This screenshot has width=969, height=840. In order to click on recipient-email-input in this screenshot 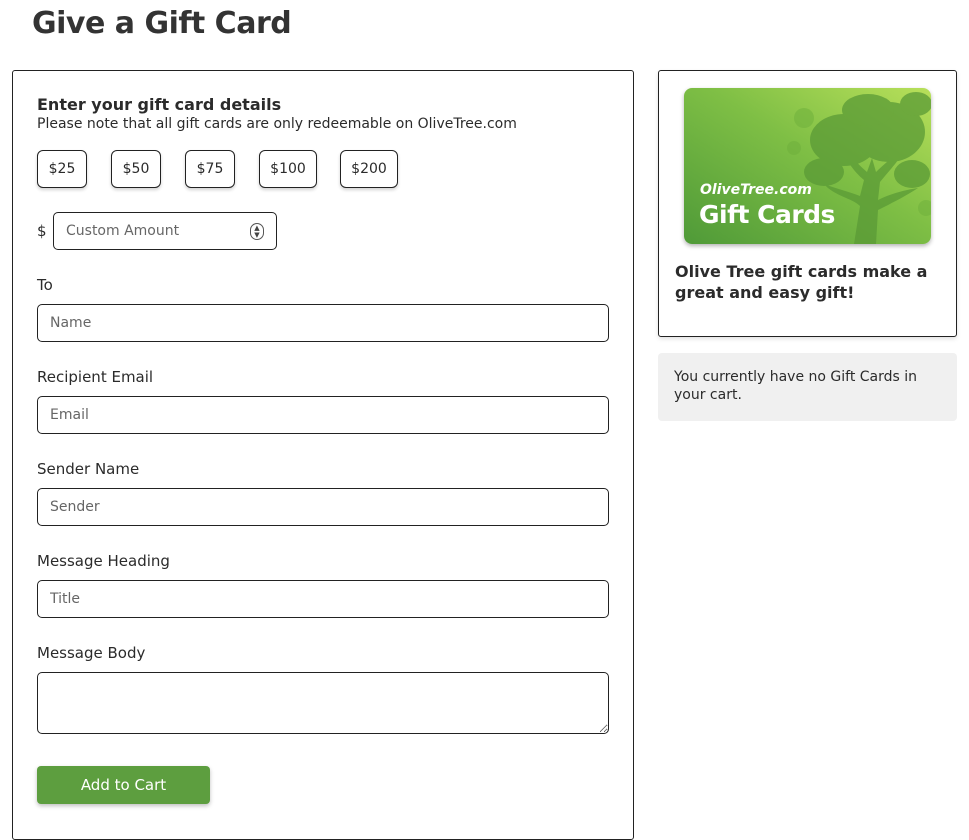, I will do `click(323, 415)`.